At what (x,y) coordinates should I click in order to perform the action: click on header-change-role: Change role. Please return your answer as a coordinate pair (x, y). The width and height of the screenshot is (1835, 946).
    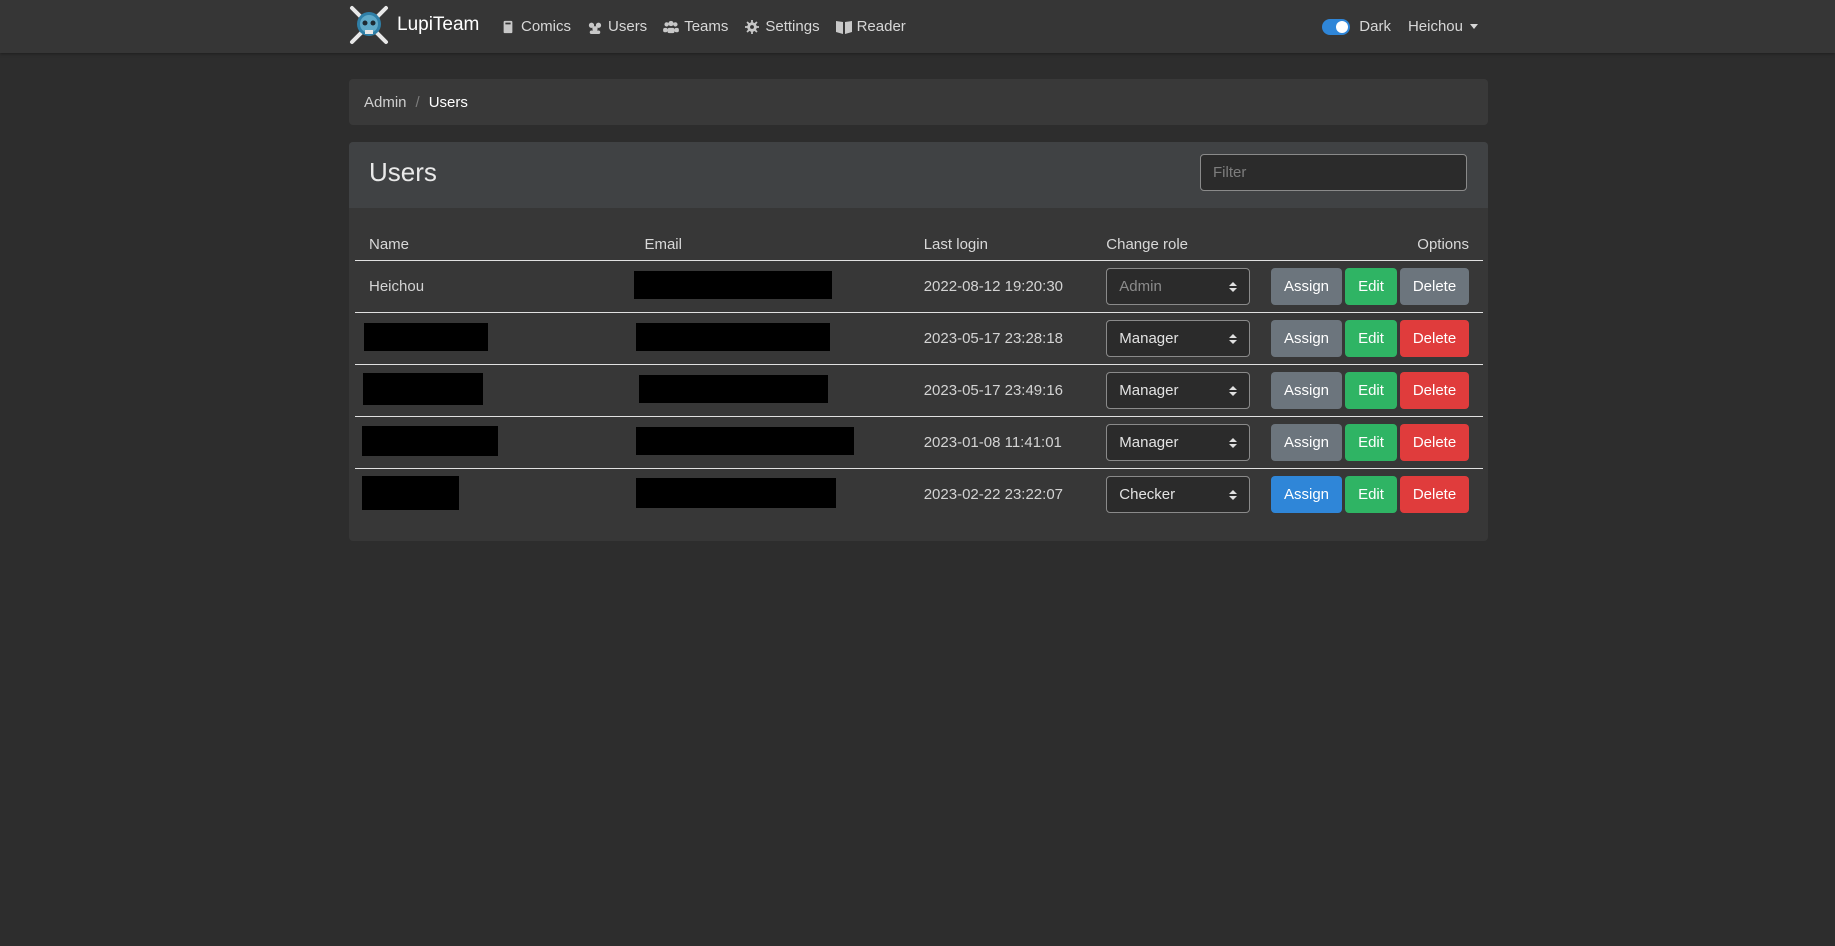
    Looking at the image, I should click on (1174, 244).